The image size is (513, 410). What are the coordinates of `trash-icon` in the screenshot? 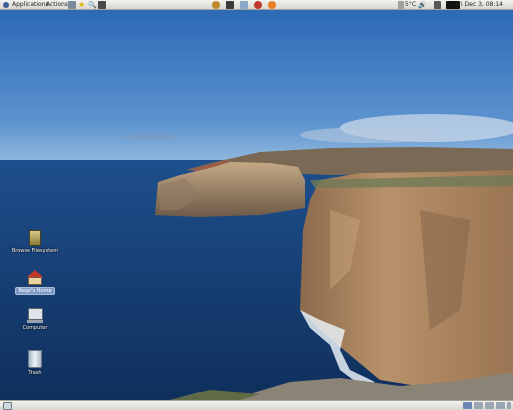 It's located at (35, 359).